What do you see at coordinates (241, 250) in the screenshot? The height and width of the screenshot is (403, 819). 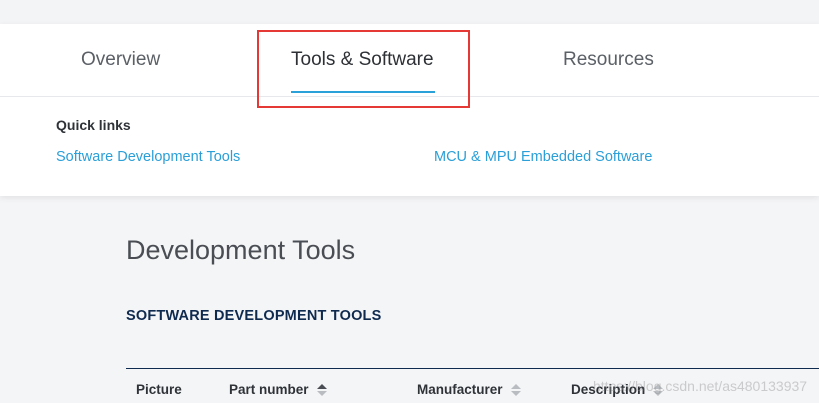 I see `page-title: Development Tools` at bounding box center [241, 250].